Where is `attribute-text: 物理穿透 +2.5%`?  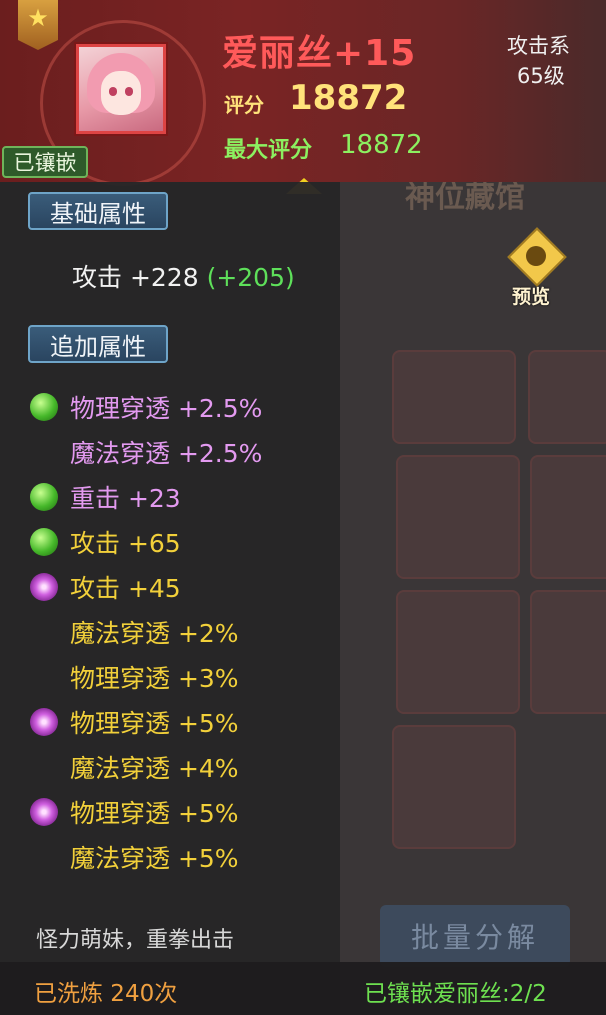
attribute-text: 物理穿透 +2.5% is located at coordinates (166, 408).